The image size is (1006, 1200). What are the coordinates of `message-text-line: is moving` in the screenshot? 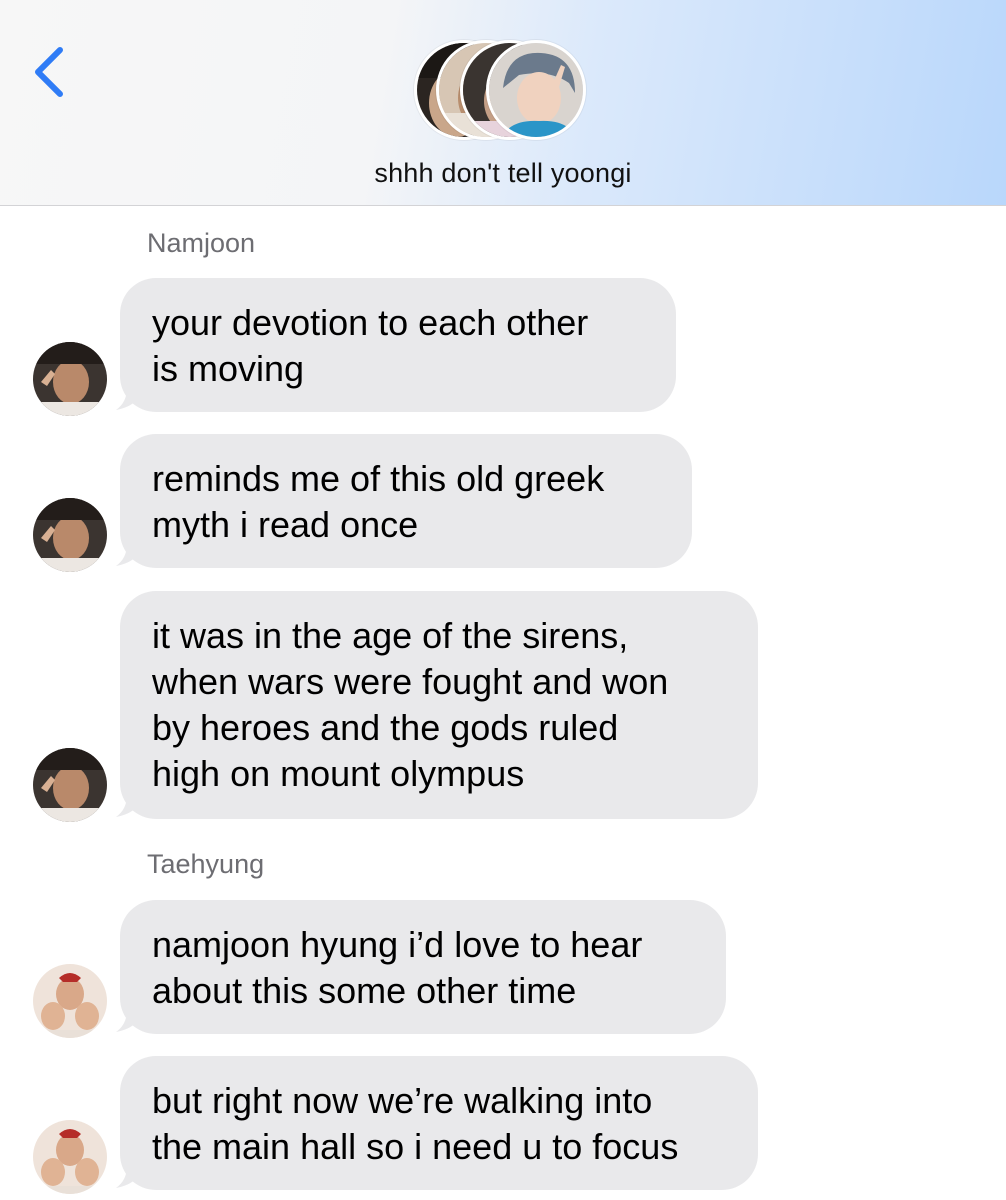 It's located at (228, 368).